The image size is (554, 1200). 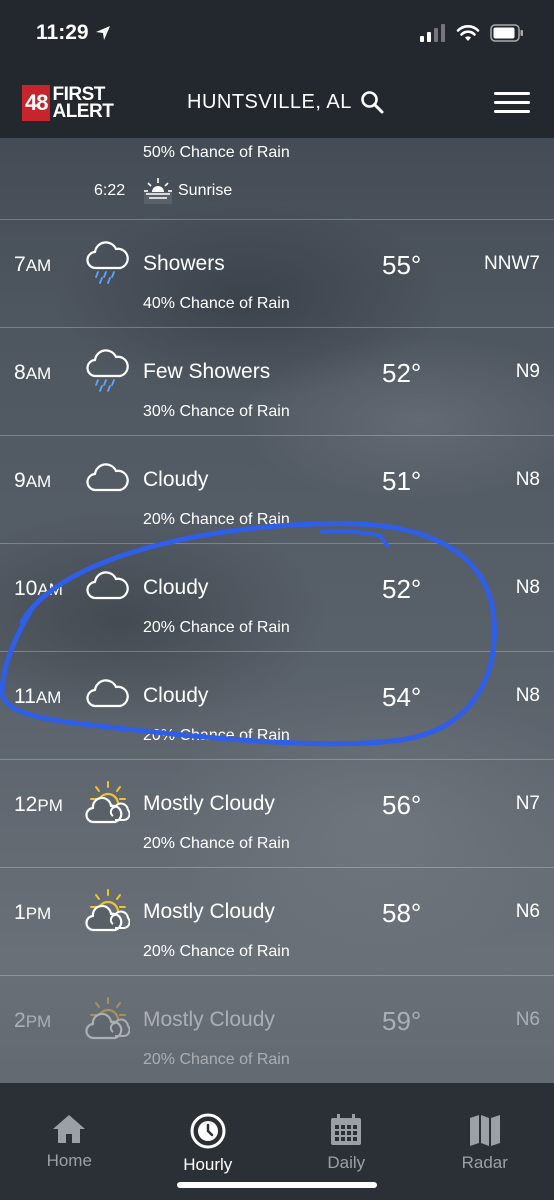 I want to click on battery-icon, so click(x=506, y=33).